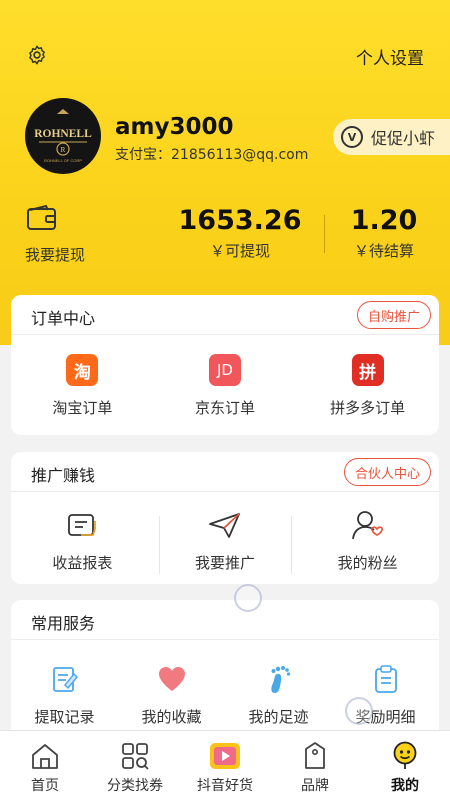  Describe the element at coordinates (367, 563) in the screenshot. I see `my-fans-label: 我的粉丝` at that location.